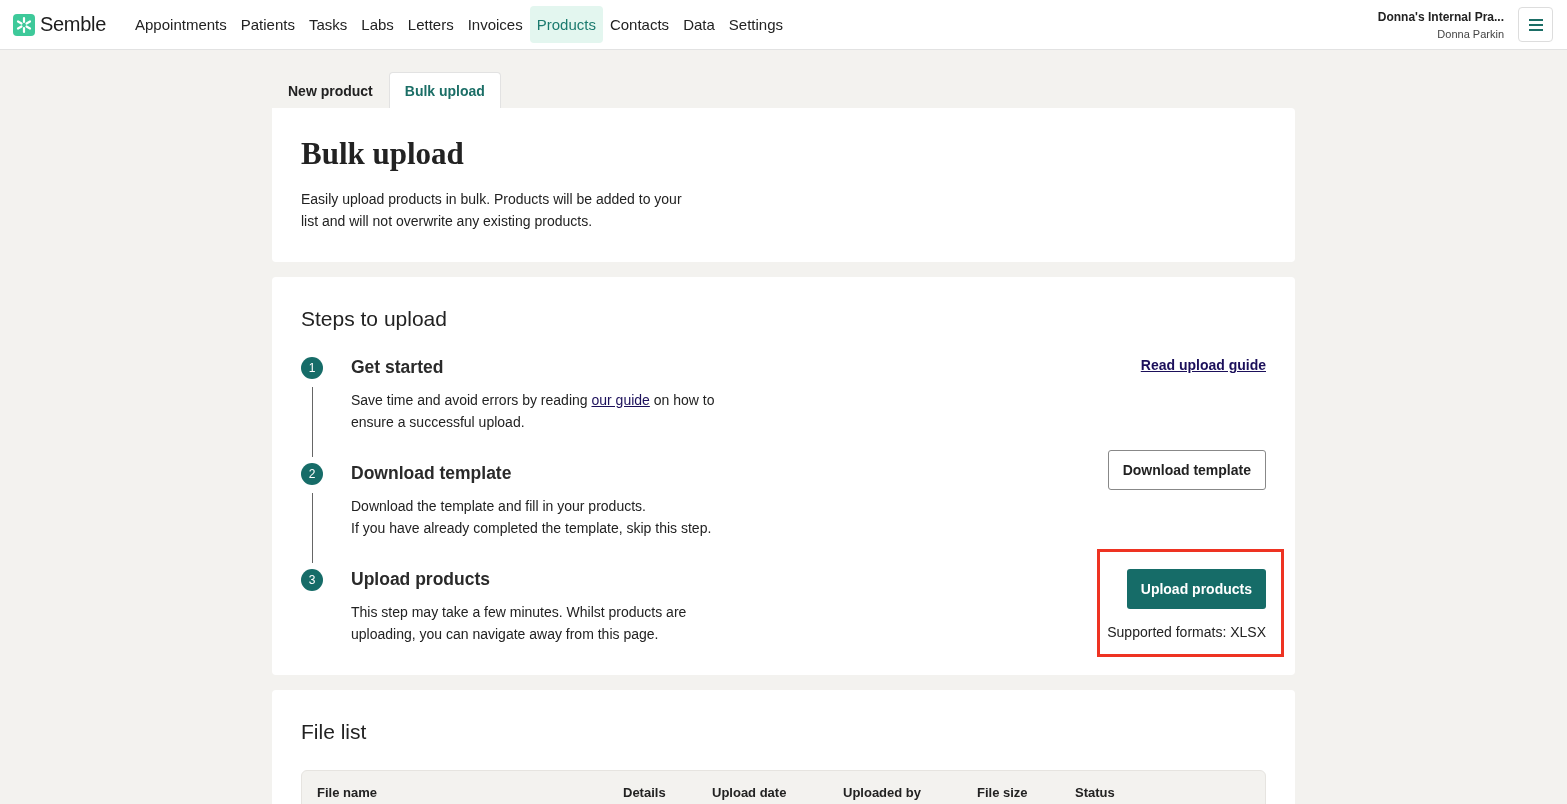 This screenshot has width=1567, height=804. Describe the element at coordinates (1095, 792) in the screenshot. I see `column-header: Status` at that location.